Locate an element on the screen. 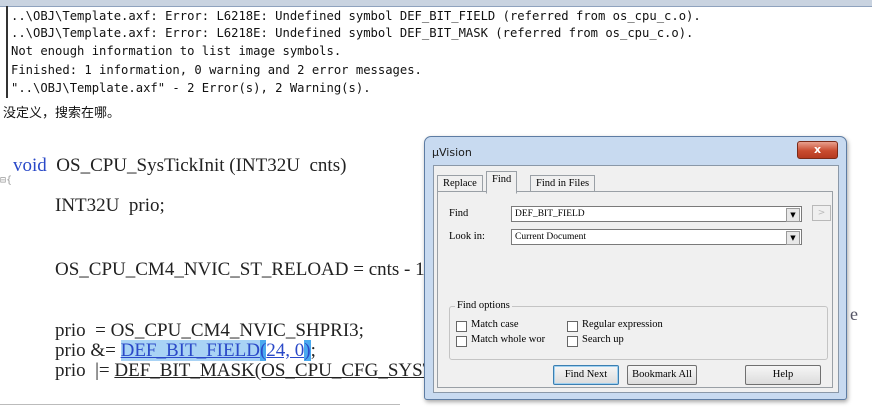 The image size is (872, 411). tab-find: Find is located at coordinates (502, 182).